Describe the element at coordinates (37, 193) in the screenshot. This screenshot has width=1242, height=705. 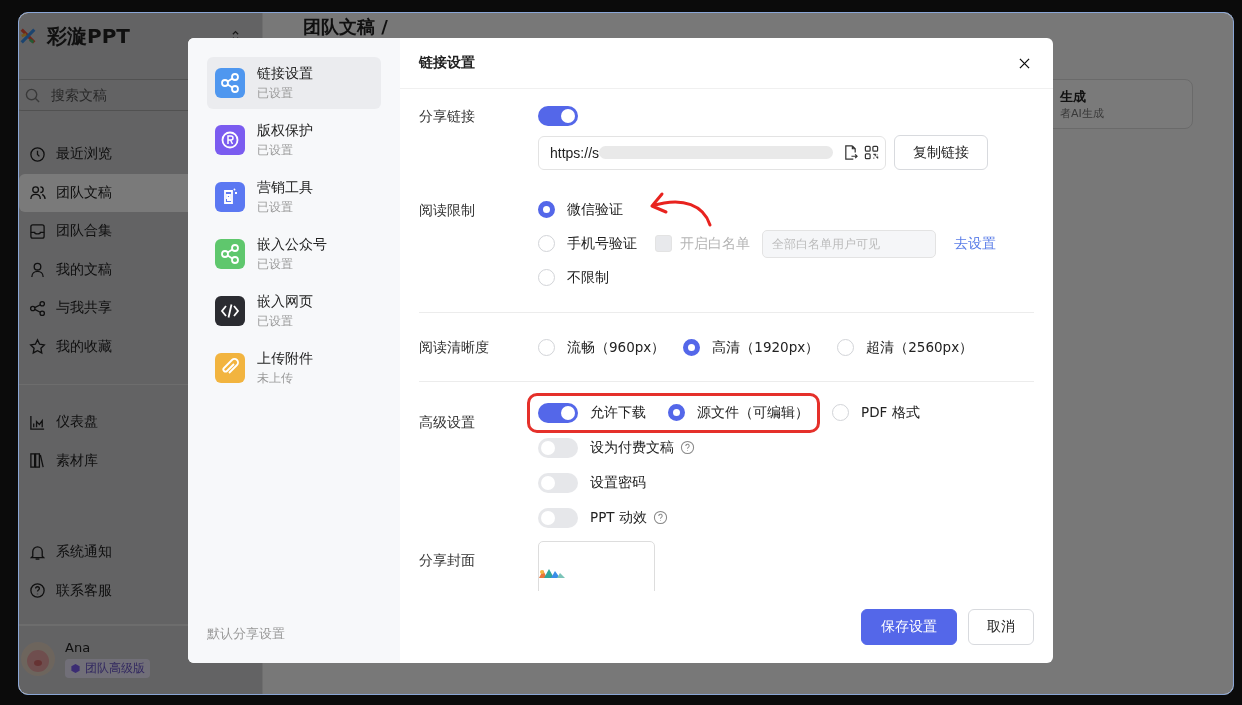
I see `people-icon` at that location.